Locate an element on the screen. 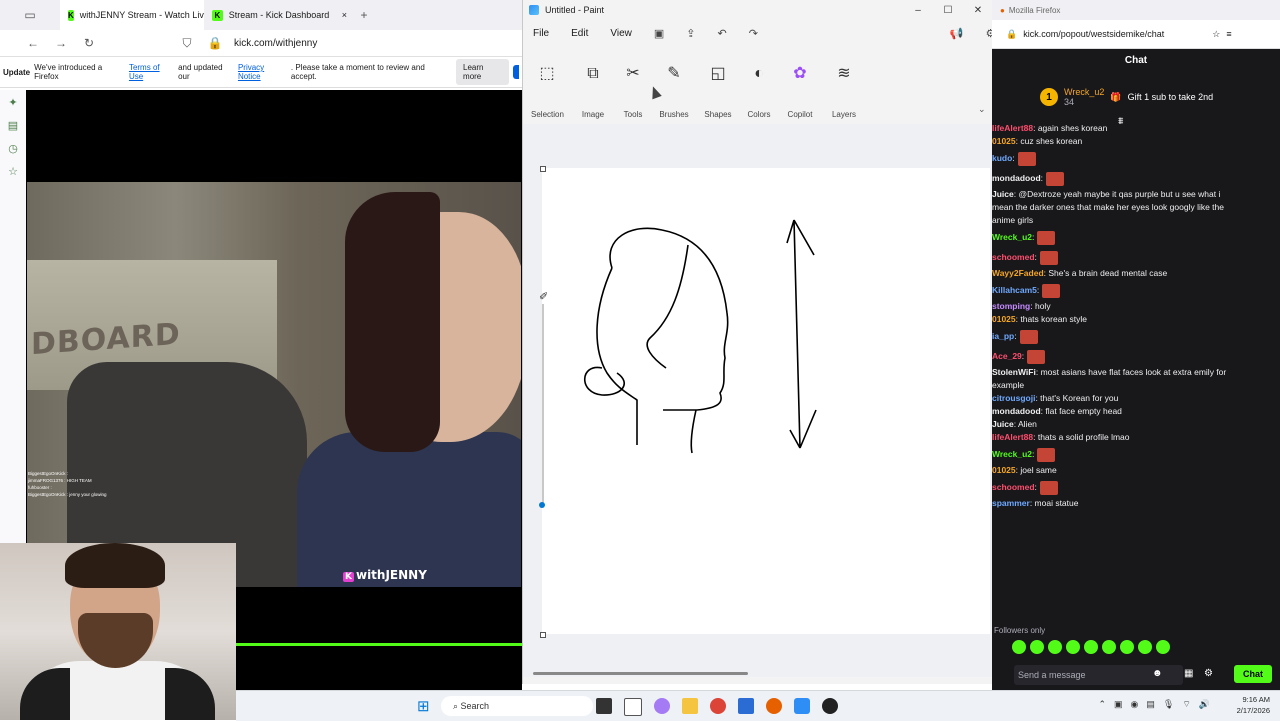 This screenshot has width=1280, height=721. right-address-bar: kick.com/popout/westsidemike/chat is located at coordinates (1093, 34).